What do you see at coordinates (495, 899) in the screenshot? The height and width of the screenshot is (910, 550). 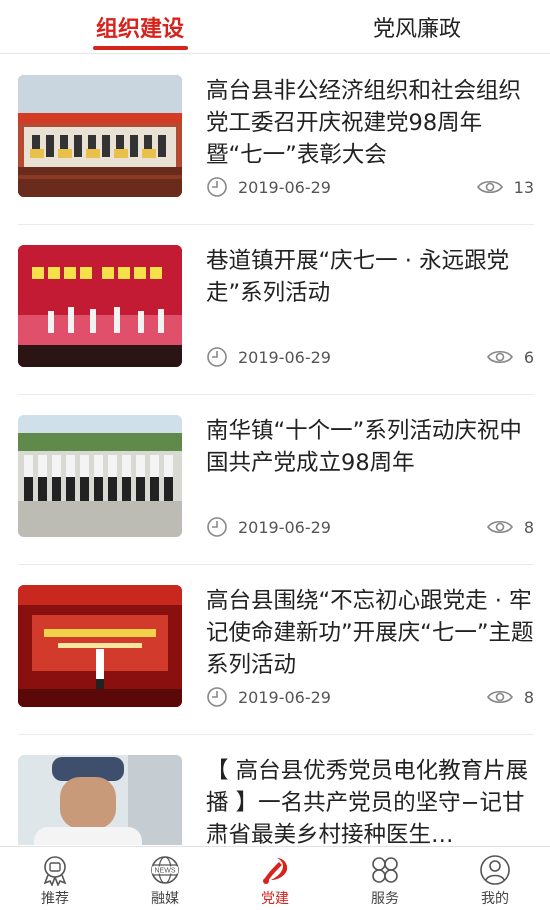 I see `nav-label: 我的` at bounding box center [495, 899].